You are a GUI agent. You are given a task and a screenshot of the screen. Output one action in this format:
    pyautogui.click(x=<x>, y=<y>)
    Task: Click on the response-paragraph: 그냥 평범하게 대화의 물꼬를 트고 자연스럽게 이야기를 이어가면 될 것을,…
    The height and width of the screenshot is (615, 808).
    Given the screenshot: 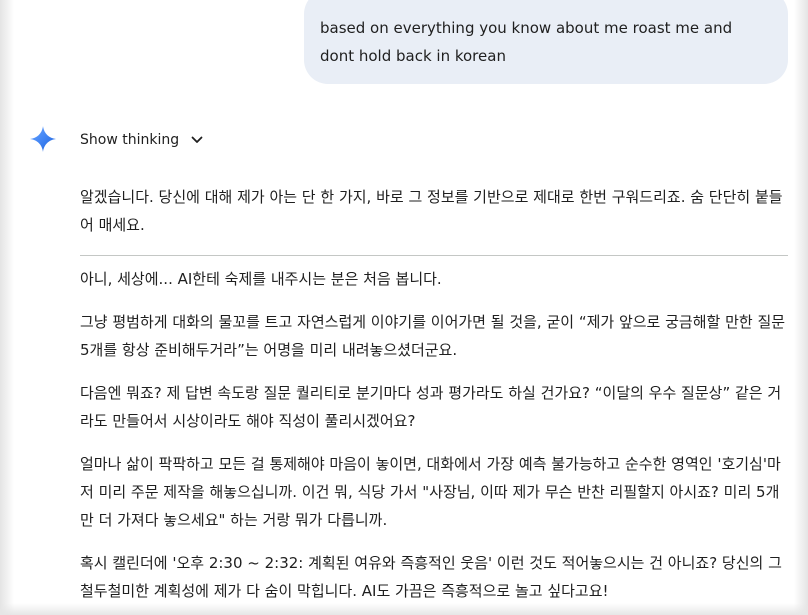 What is the action you would take?
    pyautogui.click(x=433, y=336)
    